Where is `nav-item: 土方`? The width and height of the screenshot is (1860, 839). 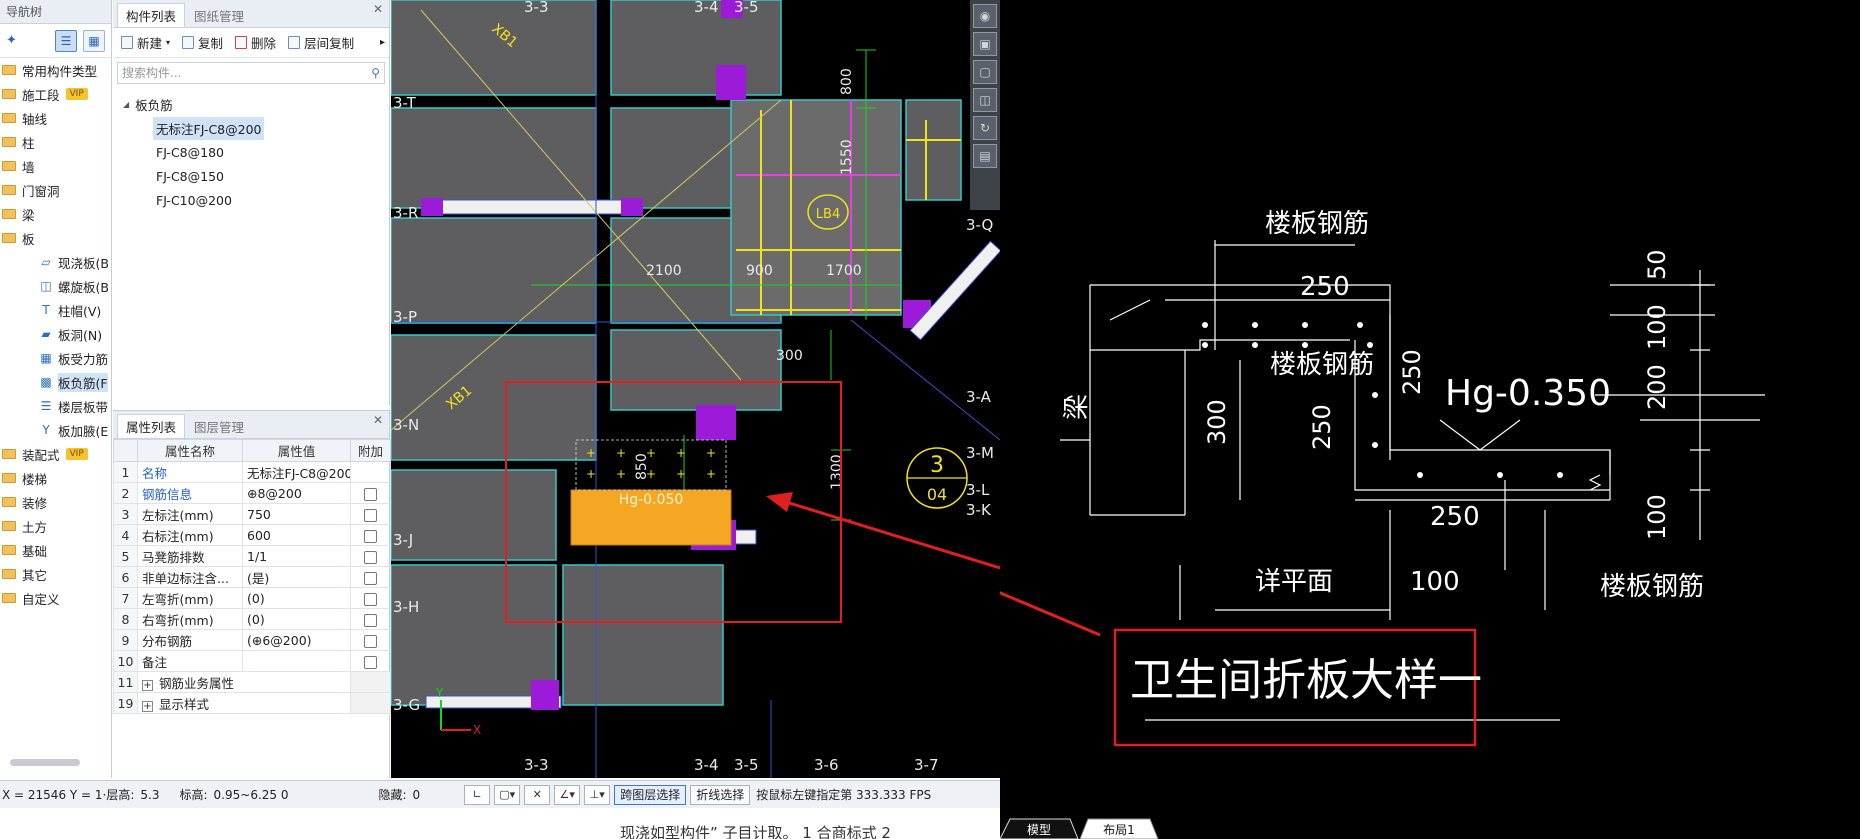
nav-item: 土方 is located at coordinates (55, 526).